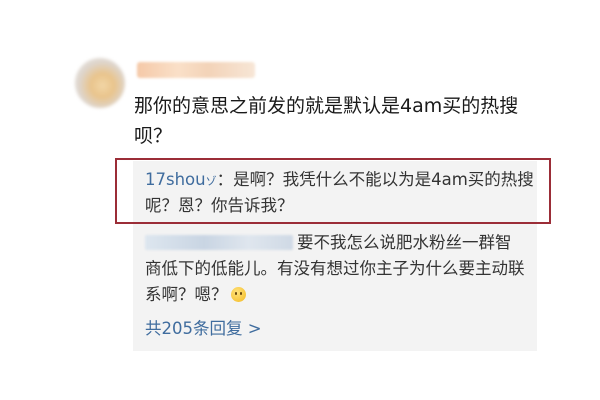 This screenshot has height=400, width=600. What do you see at coordinates (100, 83) in the screenshot?
I see `avatar` at bounding box center [100, 83].